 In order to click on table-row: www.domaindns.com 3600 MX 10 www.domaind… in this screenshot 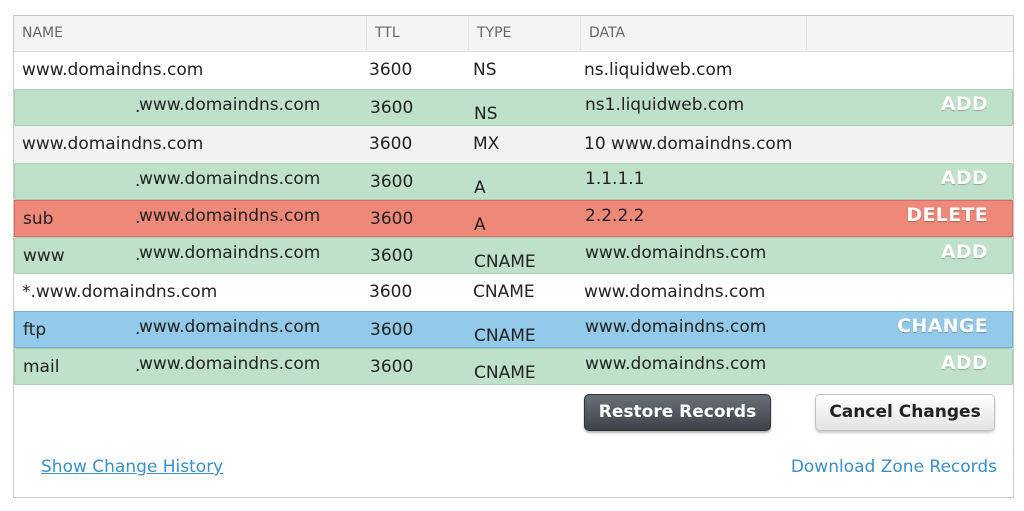, I will do `click(513, 144)`.